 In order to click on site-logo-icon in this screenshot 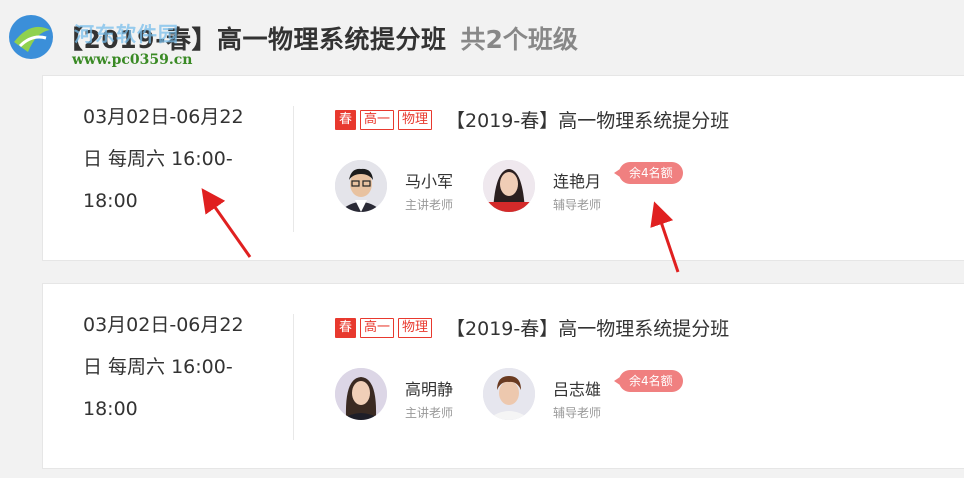, I will do `click(31, 37)`.